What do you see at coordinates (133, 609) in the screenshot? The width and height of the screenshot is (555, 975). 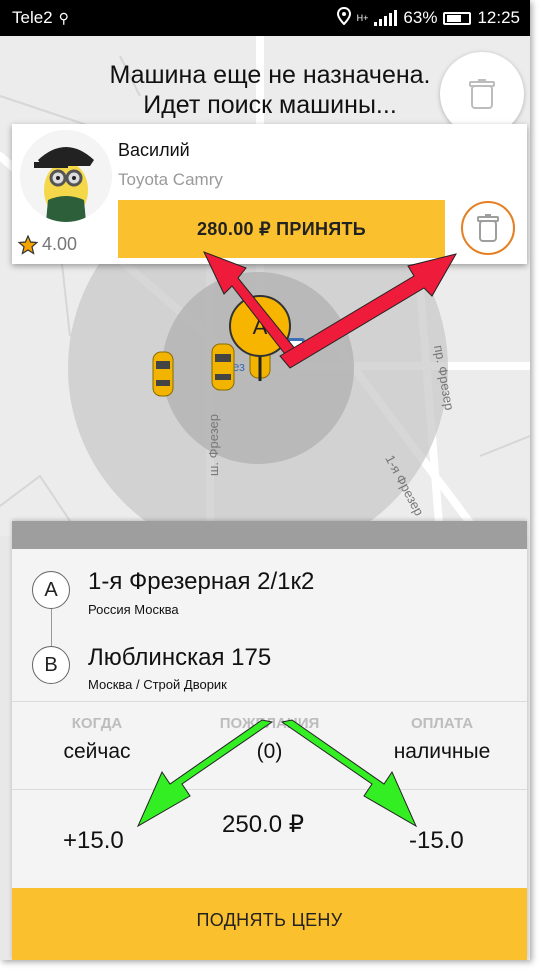 I see `pickup-address-details: Россия Москва` at bounding box center [133, 609].